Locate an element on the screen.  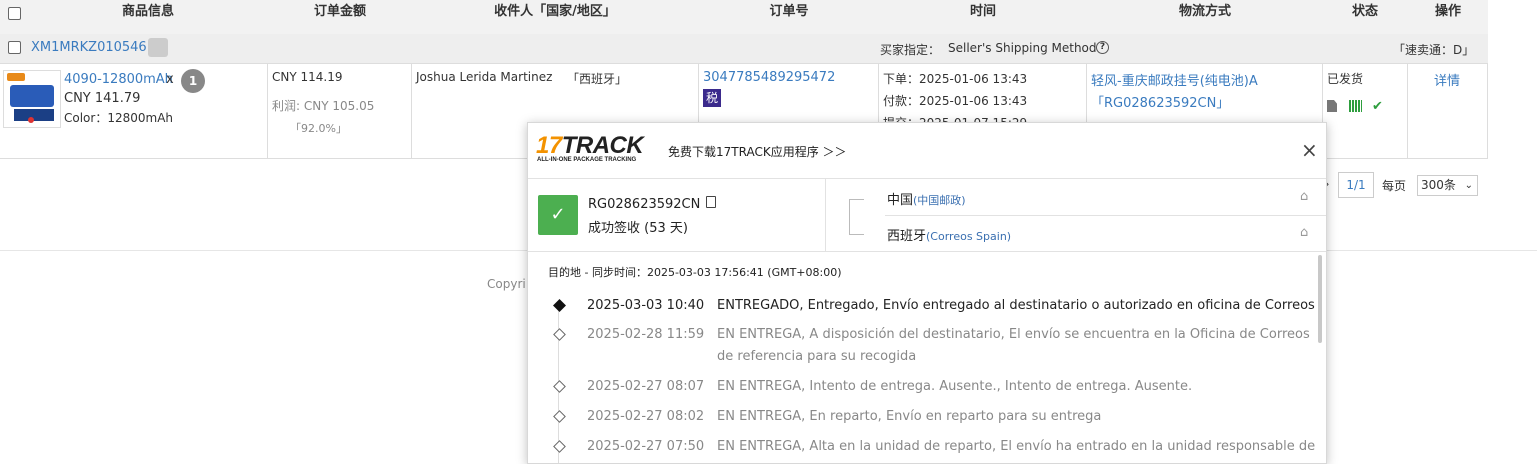
popup-tracking-number: RG028623592CN is located at coordinates (644, 204).